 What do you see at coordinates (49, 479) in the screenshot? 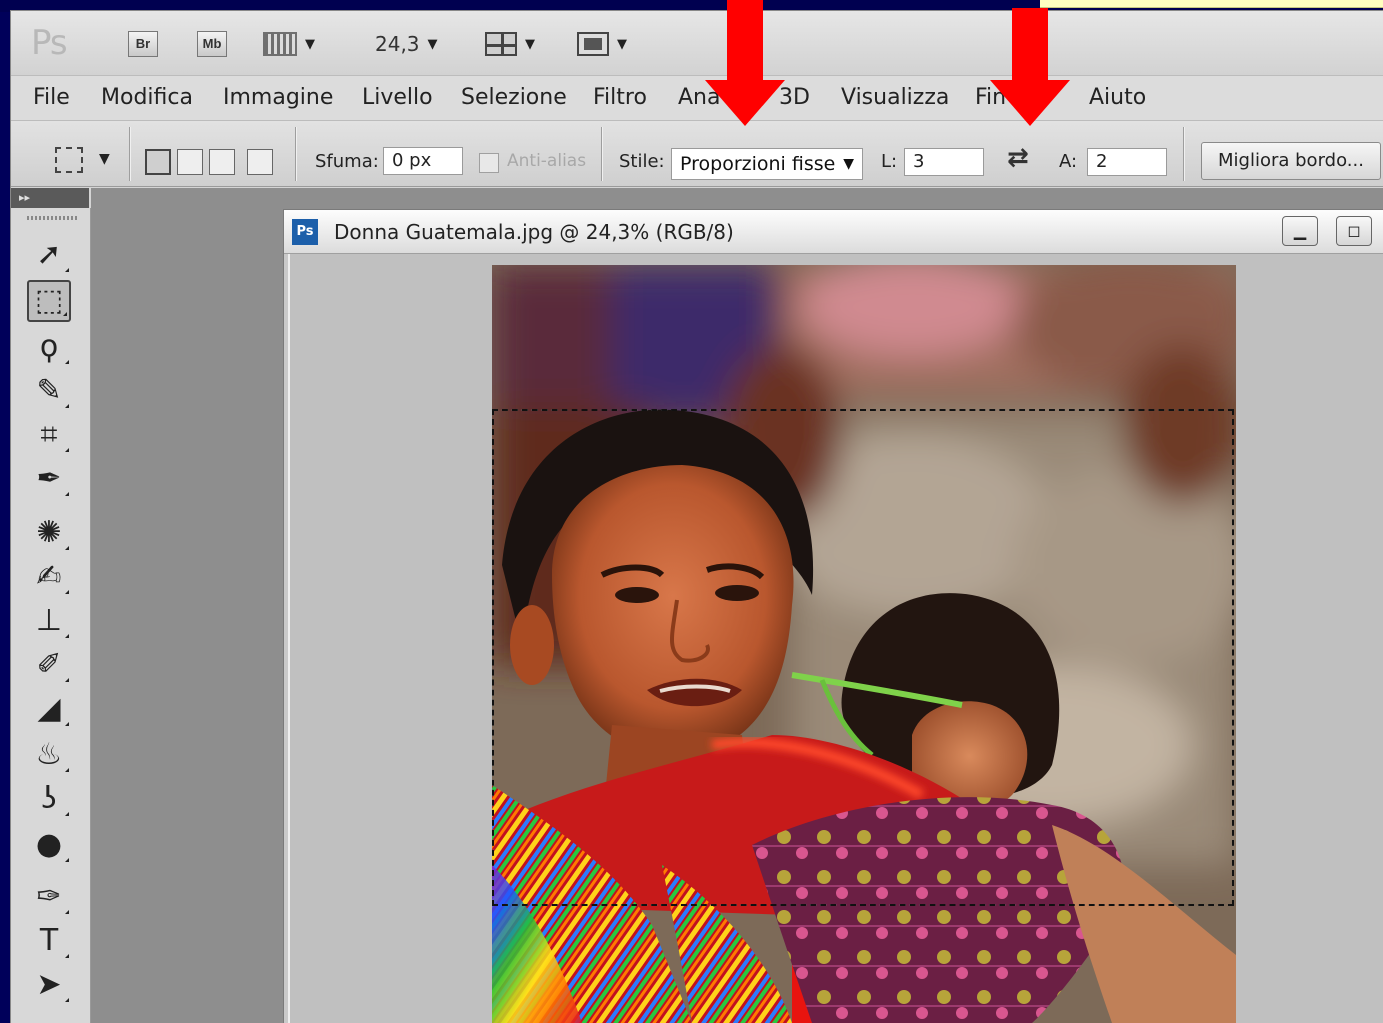
I see `eyedropper-tool-icon: ✒` at bounding box center [49, 479].